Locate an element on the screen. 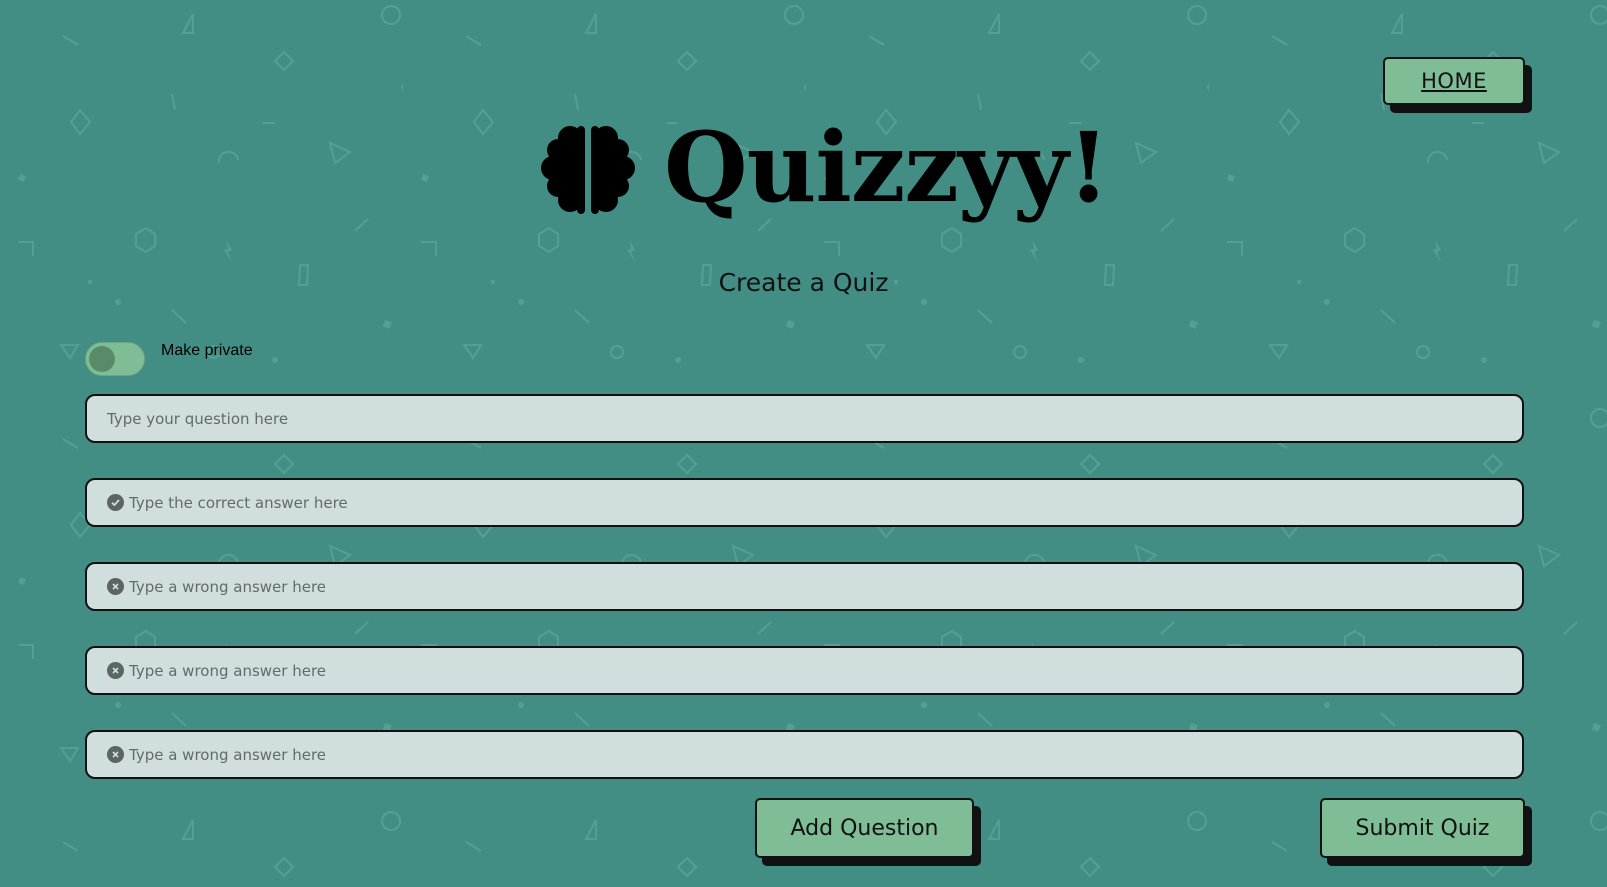 This screenshot has width=1607, height=887. privacy-toggle-row: Make private is located at coordinates (169, 359).